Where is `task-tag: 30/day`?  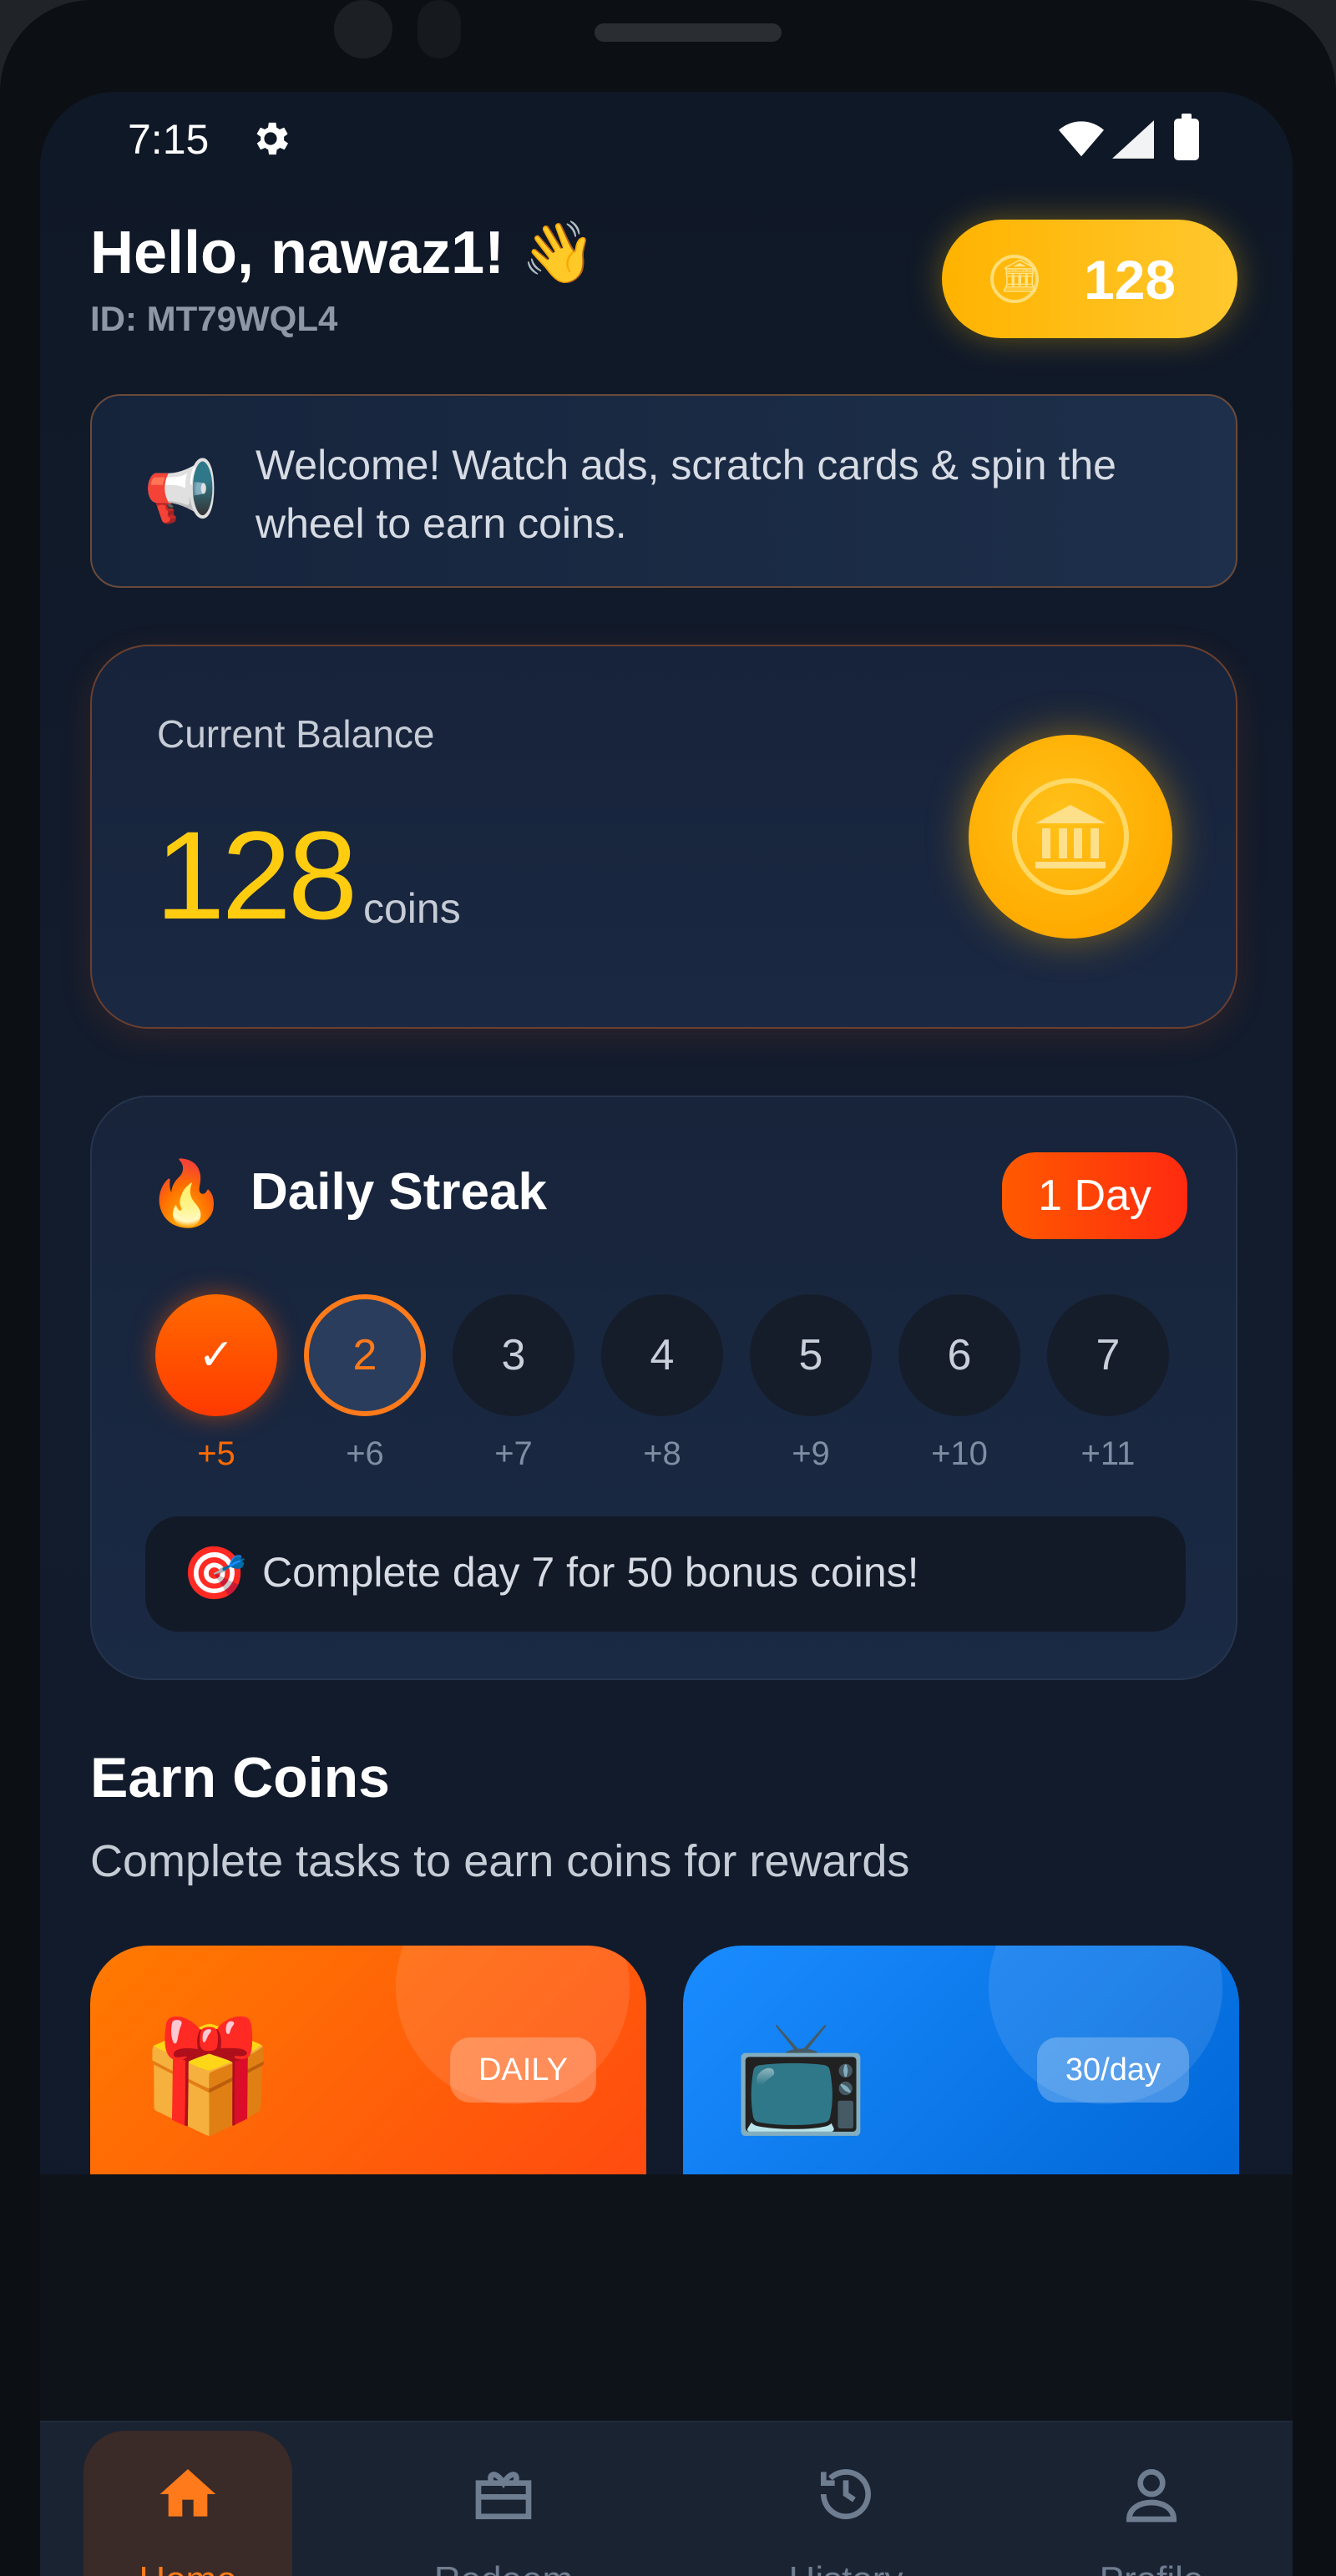 task-tag: 30/day is located at coordinates (1112, 2070).